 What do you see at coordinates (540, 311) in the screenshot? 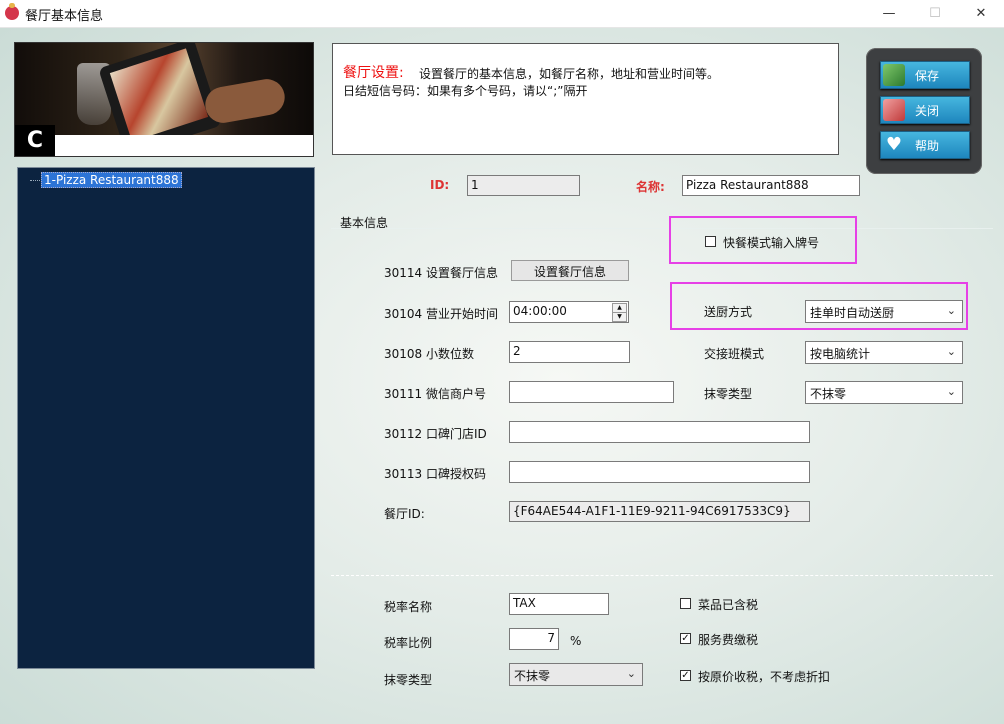
I see `business-start-time-value: 04:00:00` at bounding box center [540, 311].